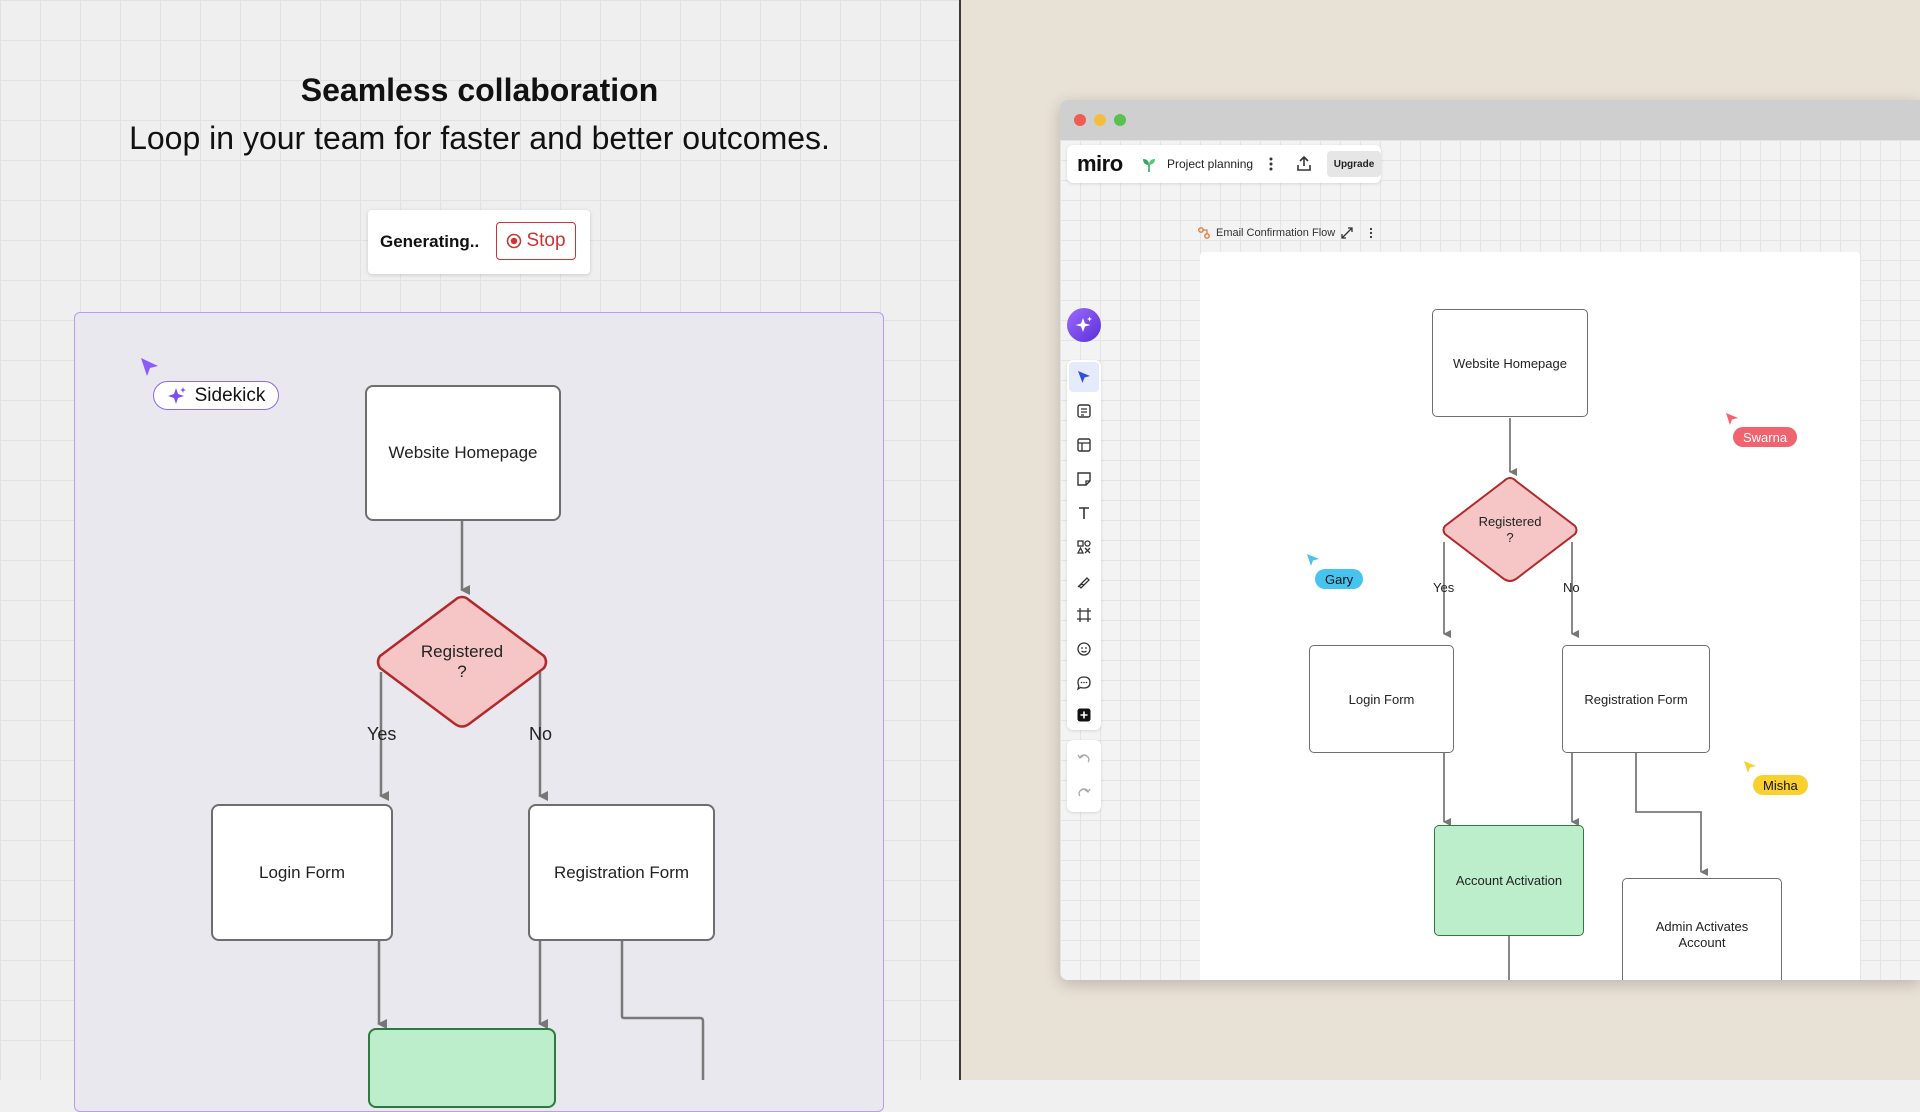 The image size is (1920, 1112). I want to click on collaborator-tag-gary: Gary, so click(1339, 579).